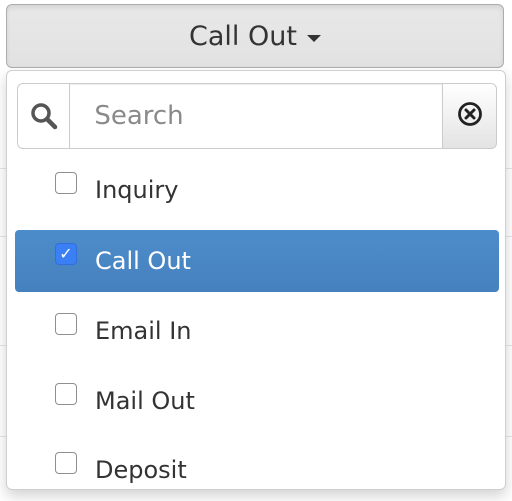 This screenshot has width=512, height=501. What do you see at coordinates (141, 470) in the screenshot?
I see `option-label: Deposit` at bounding box center [141, 470].